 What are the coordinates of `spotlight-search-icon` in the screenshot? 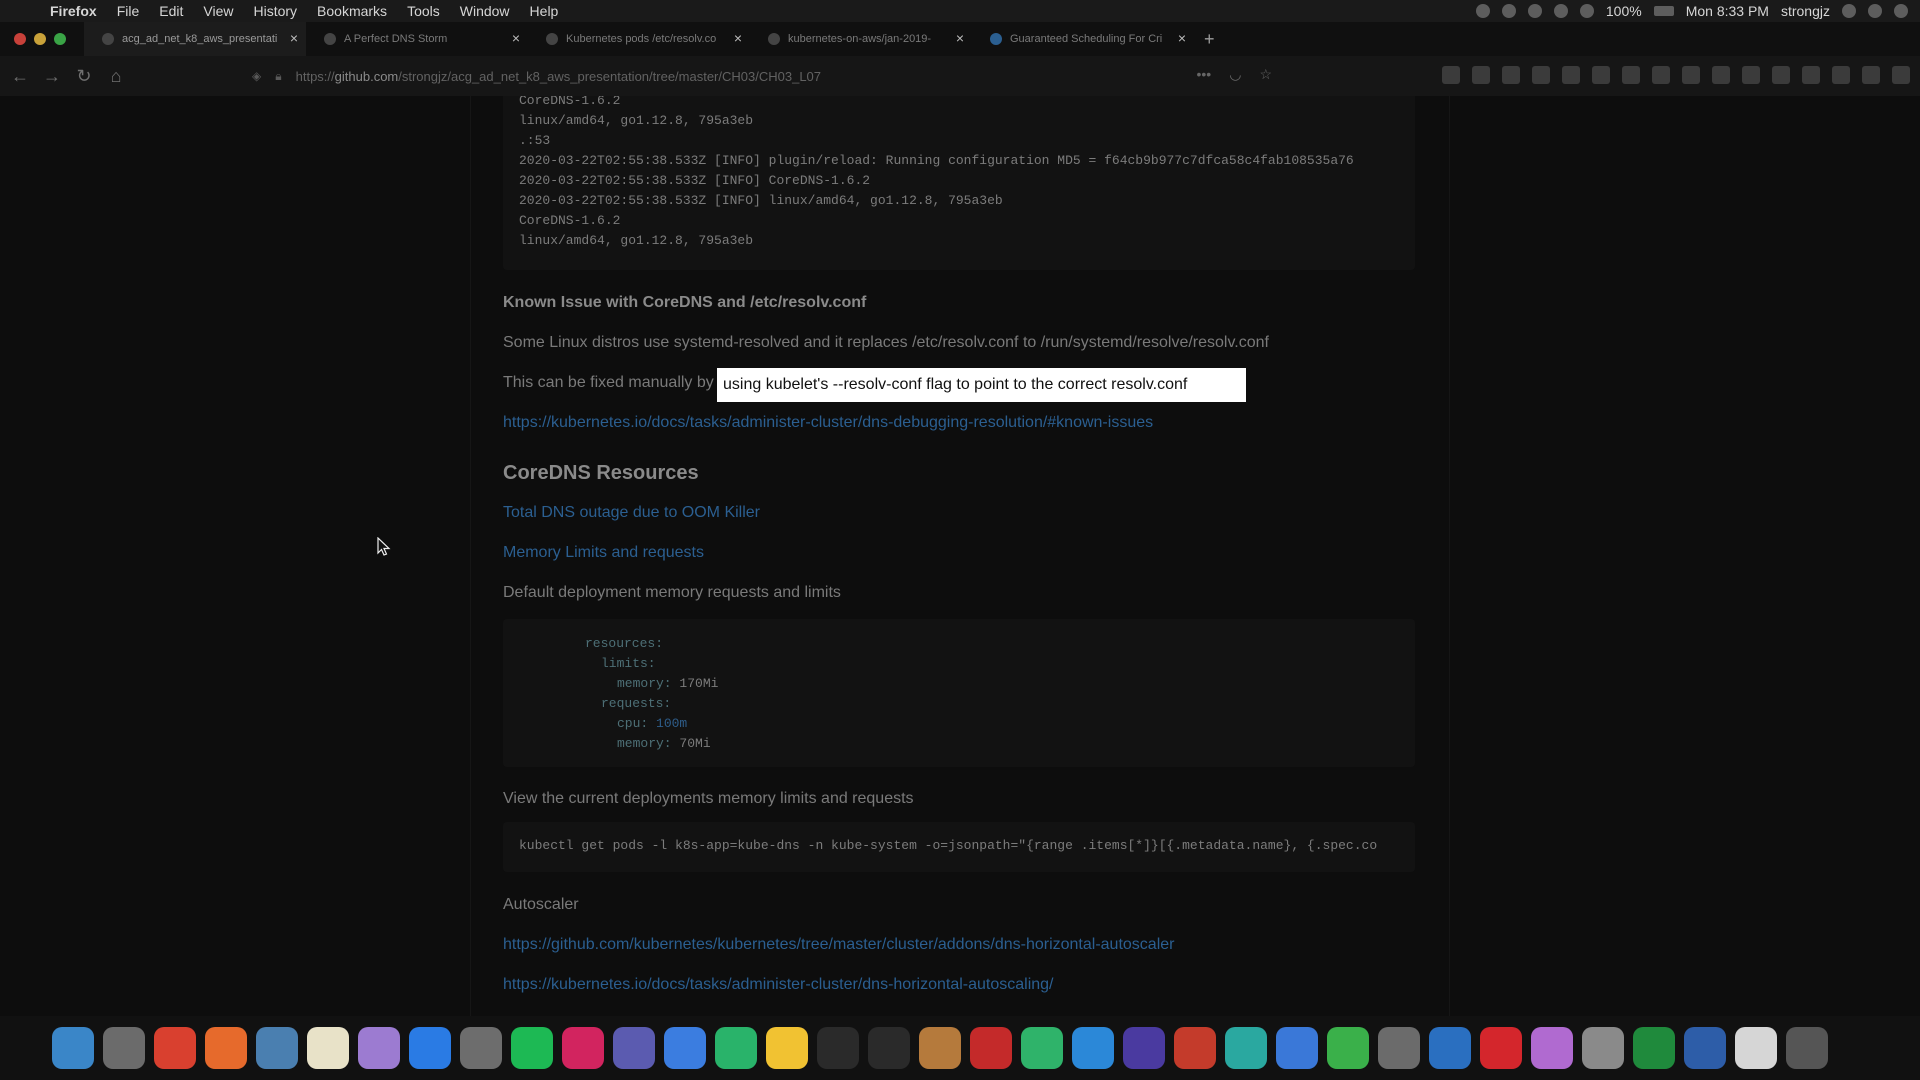 It's located at (1849, 11).